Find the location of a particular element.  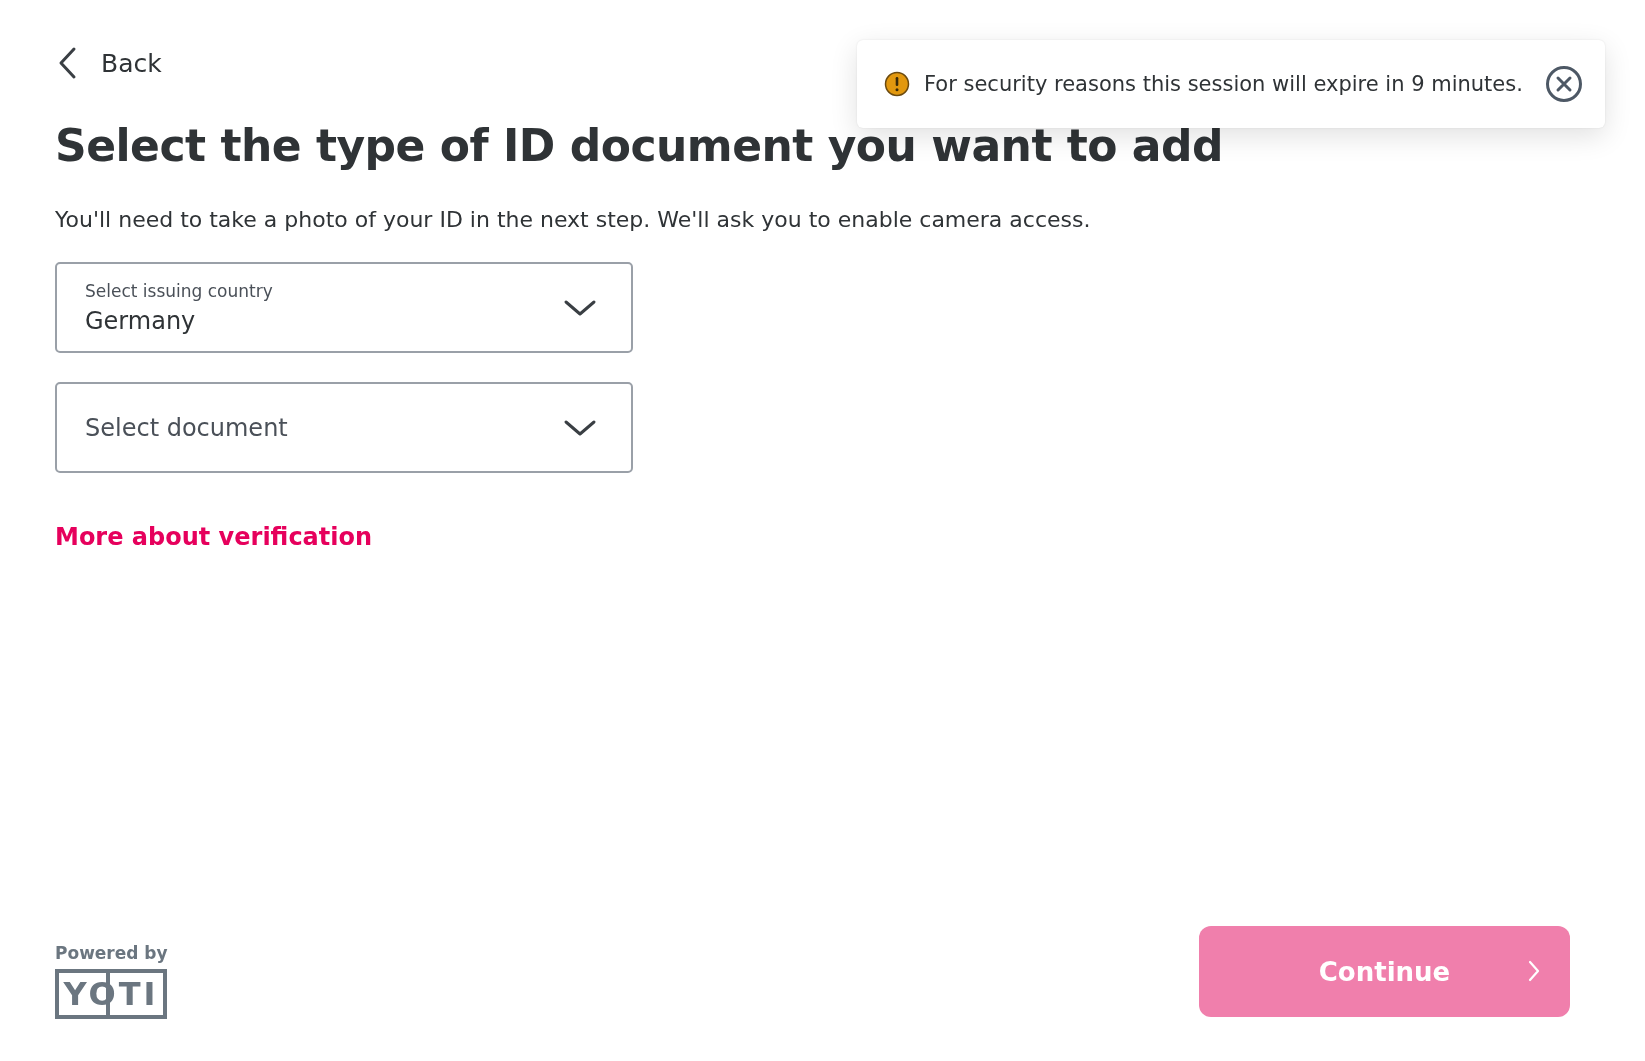

close-icon is located at coordinates (1564, 84).